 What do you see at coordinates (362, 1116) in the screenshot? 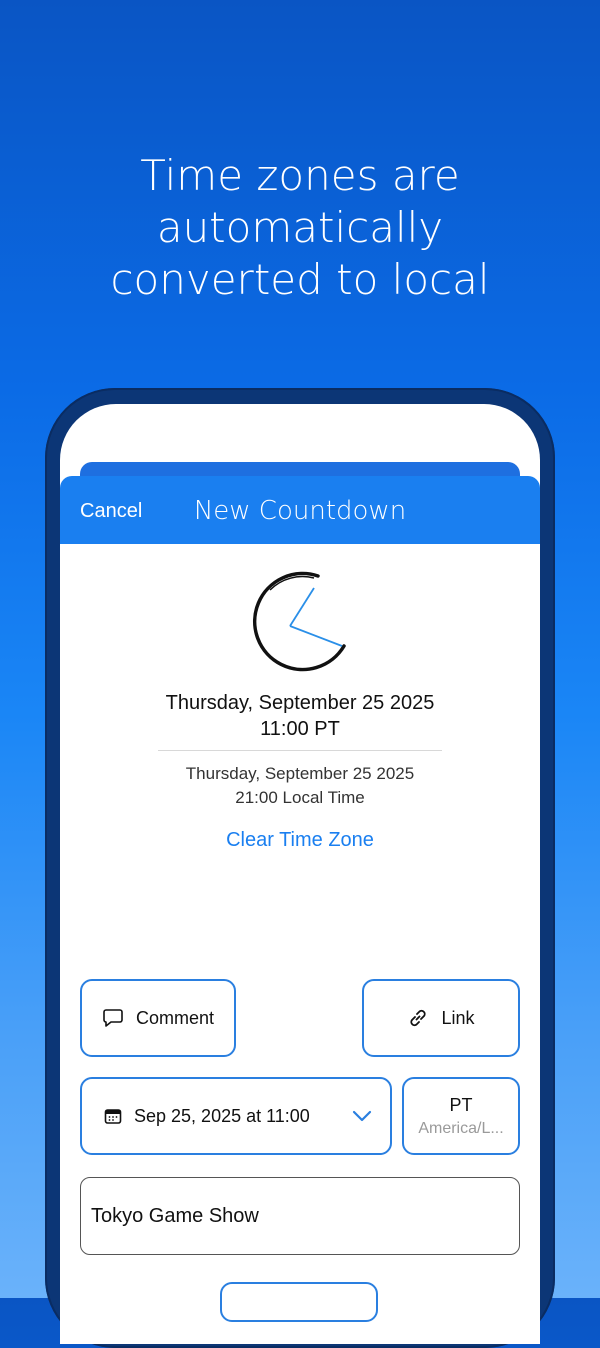
I see `chevron-down-icon` at bounding box center [362, 1116].